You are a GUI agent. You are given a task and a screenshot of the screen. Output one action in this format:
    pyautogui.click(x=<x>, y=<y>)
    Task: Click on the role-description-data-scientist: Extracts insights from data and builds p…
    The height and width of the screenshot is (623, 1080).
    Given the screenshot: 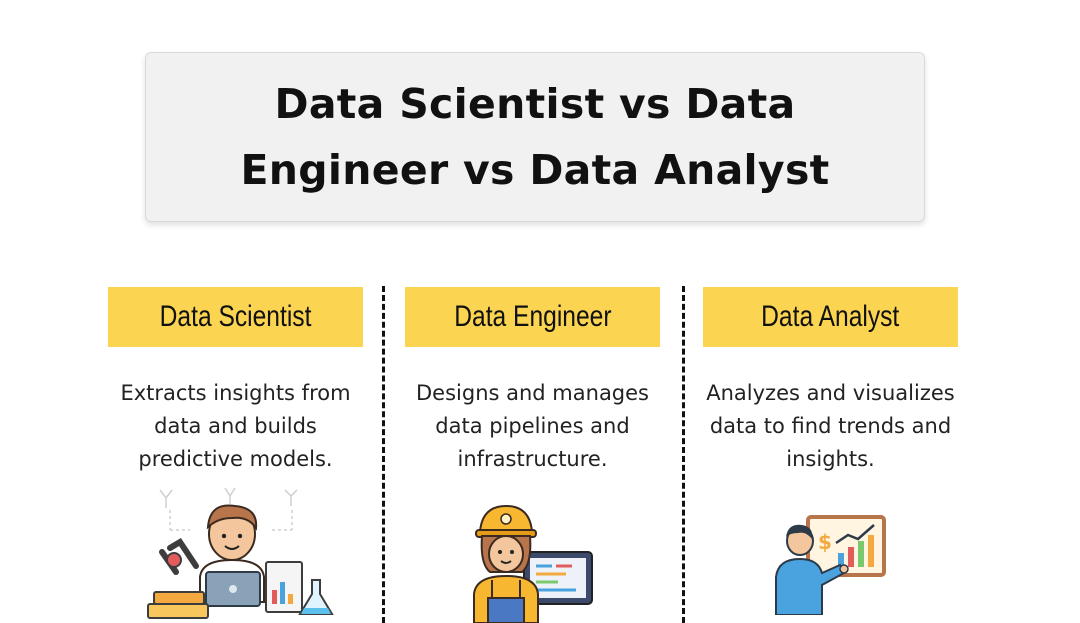 What is the action you would take?
    pyautogui.click(x=235, y=426)
    